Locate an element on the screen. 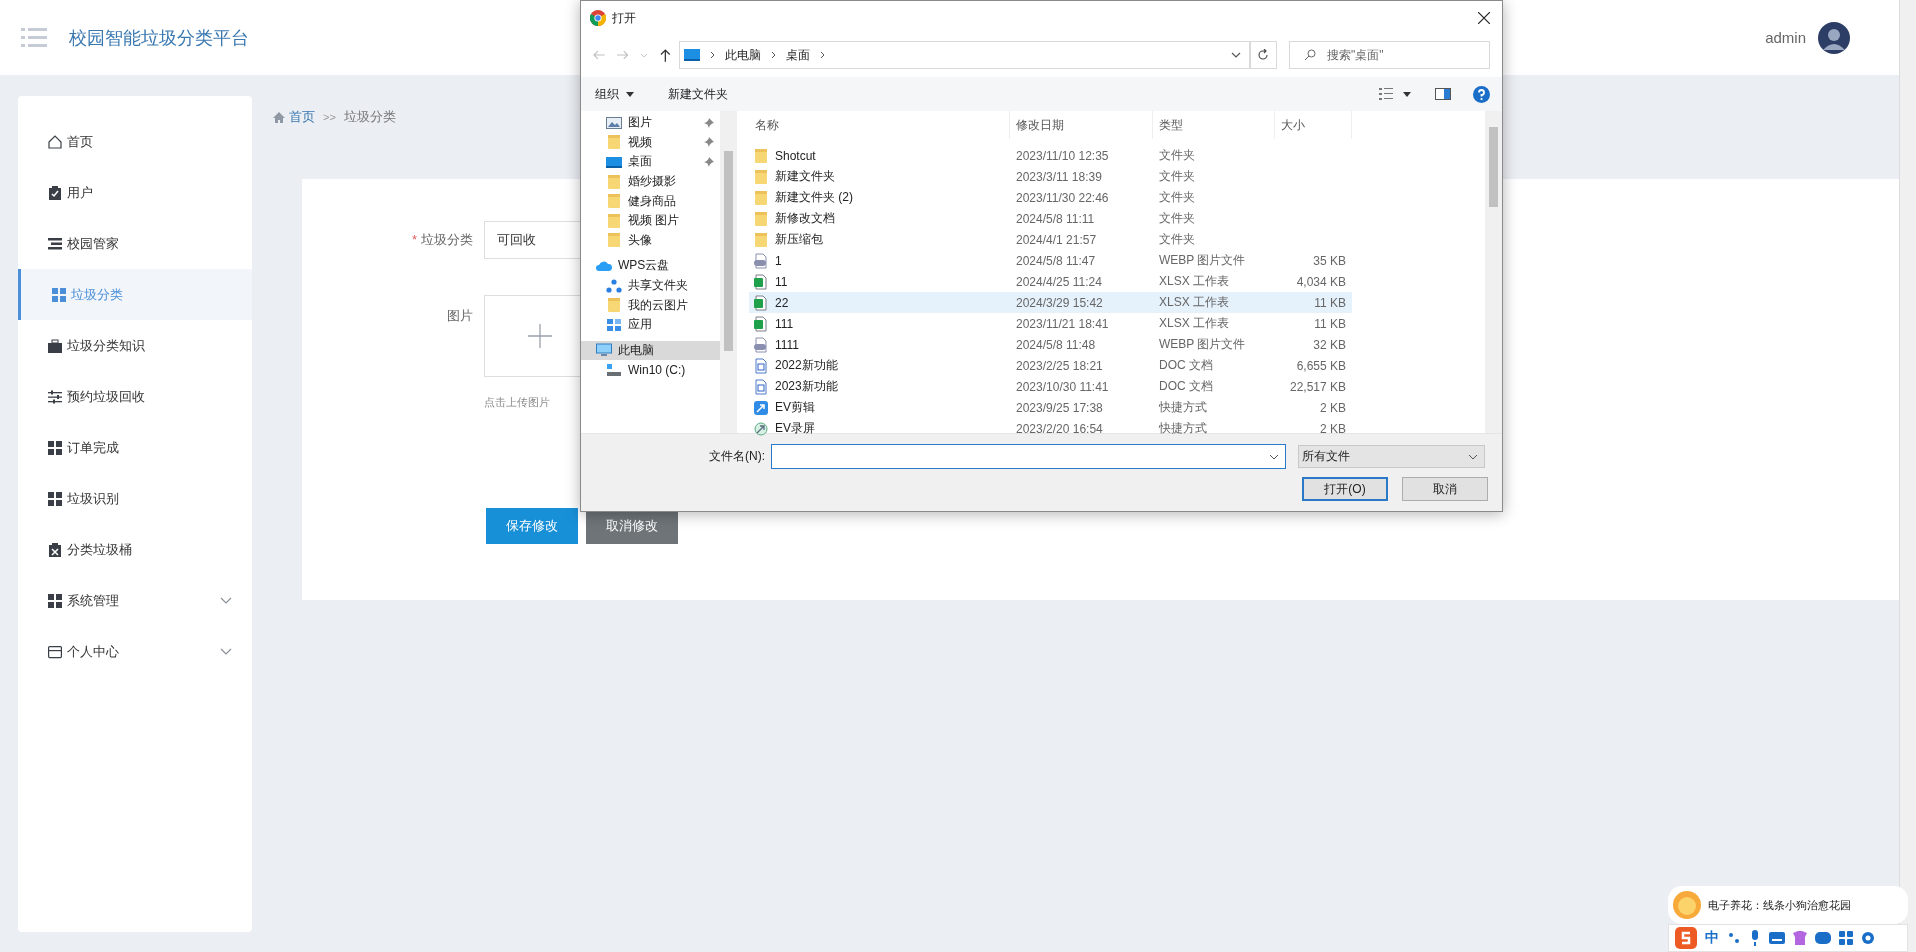 The image size is (1916, 952). nav-item: Win10 (C:) is located at coordinates (650, 370).